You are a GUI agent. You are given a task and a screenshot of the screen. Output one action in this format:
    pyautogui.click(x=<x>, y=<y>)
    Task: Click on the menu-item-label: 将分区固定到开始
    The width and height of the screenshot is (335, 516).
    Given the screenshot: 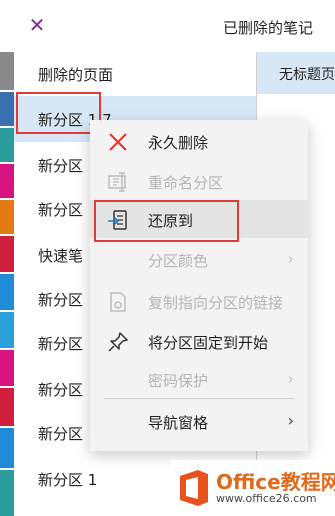 What is the action you would take?
    pyautogui.click(x=208, y=343)
    